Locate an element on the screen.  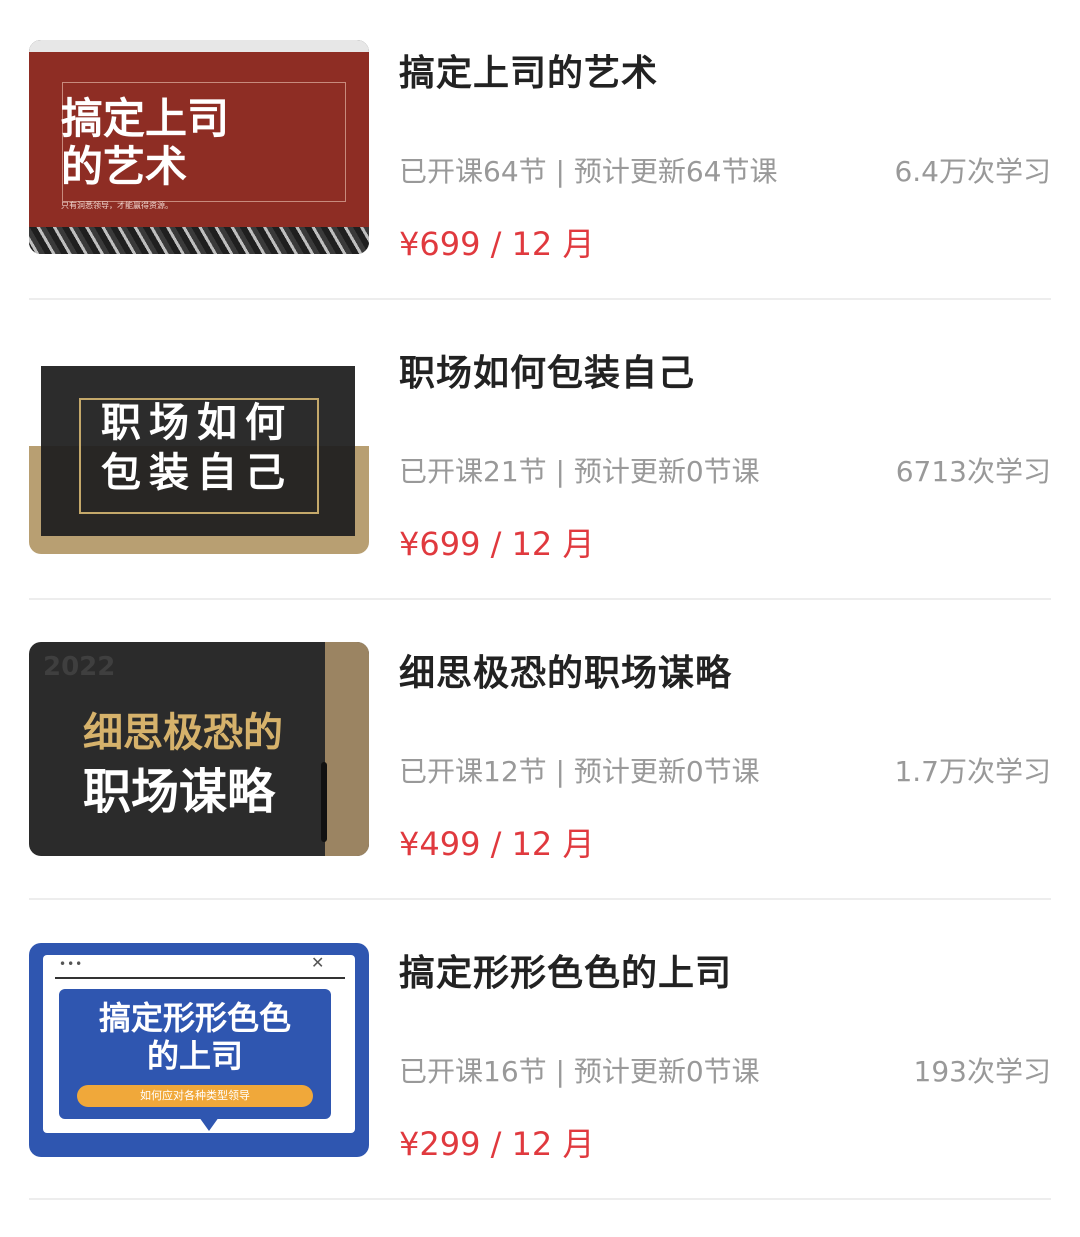
pen-icon is located at coordinates (324, 802).